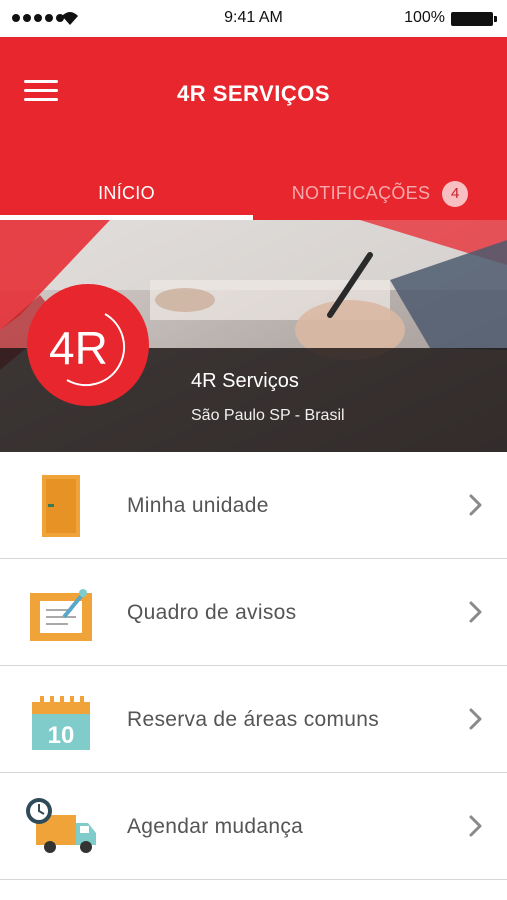 The image size is (507, 900). I want to click on menu-item-reserva-de-areas: 10 Reserva de áreas comuns, so click(253, 719).